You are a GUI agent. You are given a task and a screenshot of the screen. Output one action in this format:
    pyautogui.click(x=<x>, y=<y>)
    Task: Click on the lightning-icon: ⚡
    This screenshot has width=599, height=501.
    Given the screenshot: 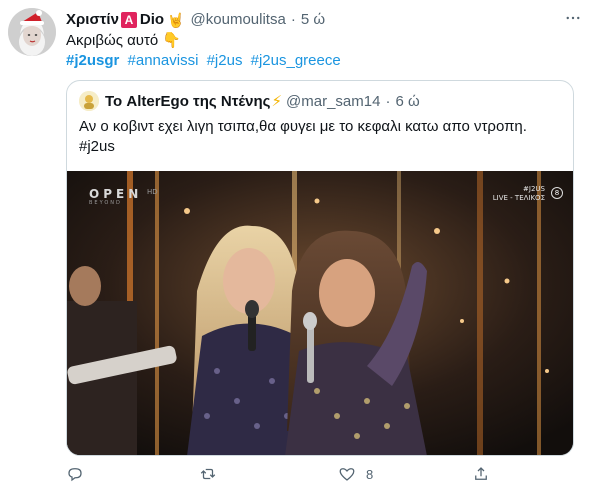 What is the action you would take?
    pyautogui.click(x=277, y=101)
    